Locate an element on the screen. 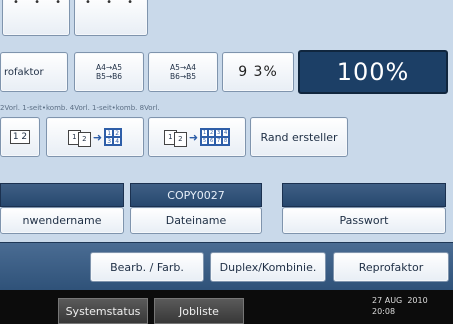 The height and width of the screenshot is (324, 453). top-button-2: • • • is located at coordinates (111, 18).